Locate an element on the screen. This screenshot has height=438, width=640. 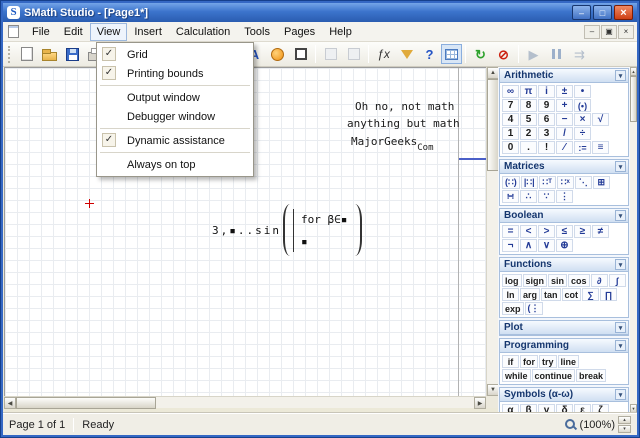
palette-button: ± is located at coordinates (564, 91).